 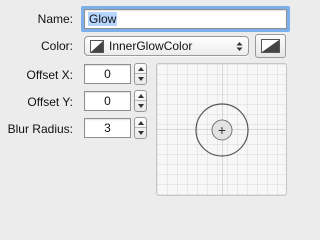 I want to click on offset-x-field: 0, so click(x=107, y=74).